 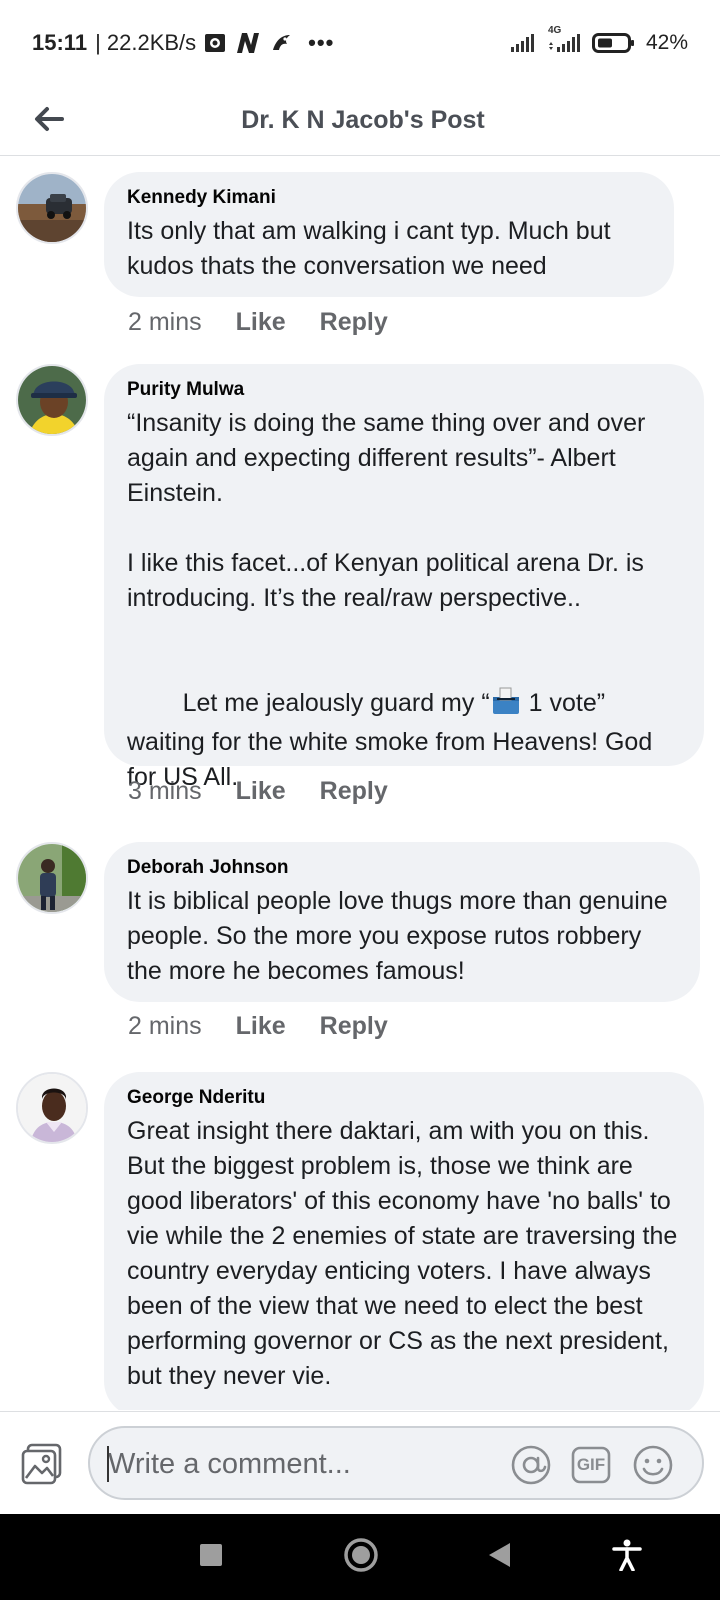 I want to click on text-caret, so click(x=108, y=1464).